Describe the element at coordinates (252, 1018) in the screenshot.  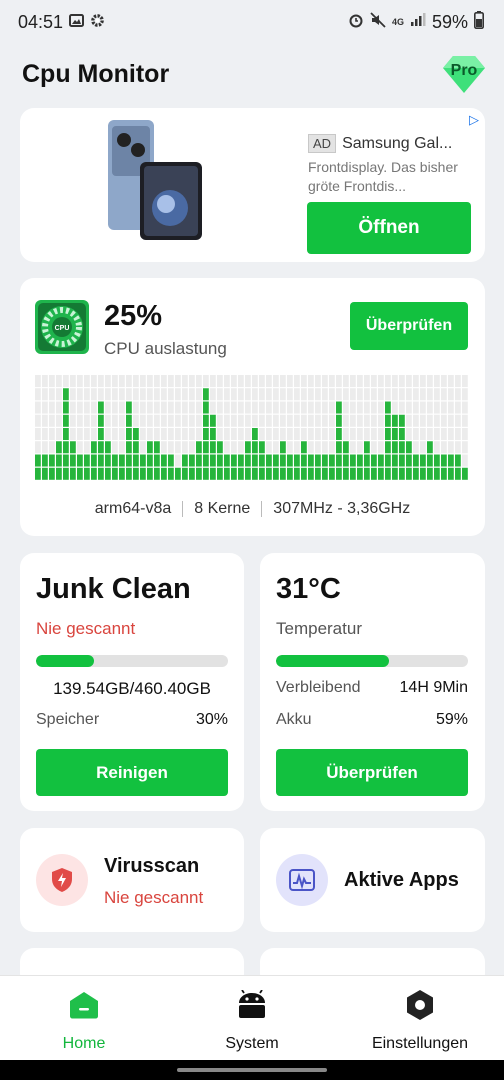
I see `nav-system: System` at that location.